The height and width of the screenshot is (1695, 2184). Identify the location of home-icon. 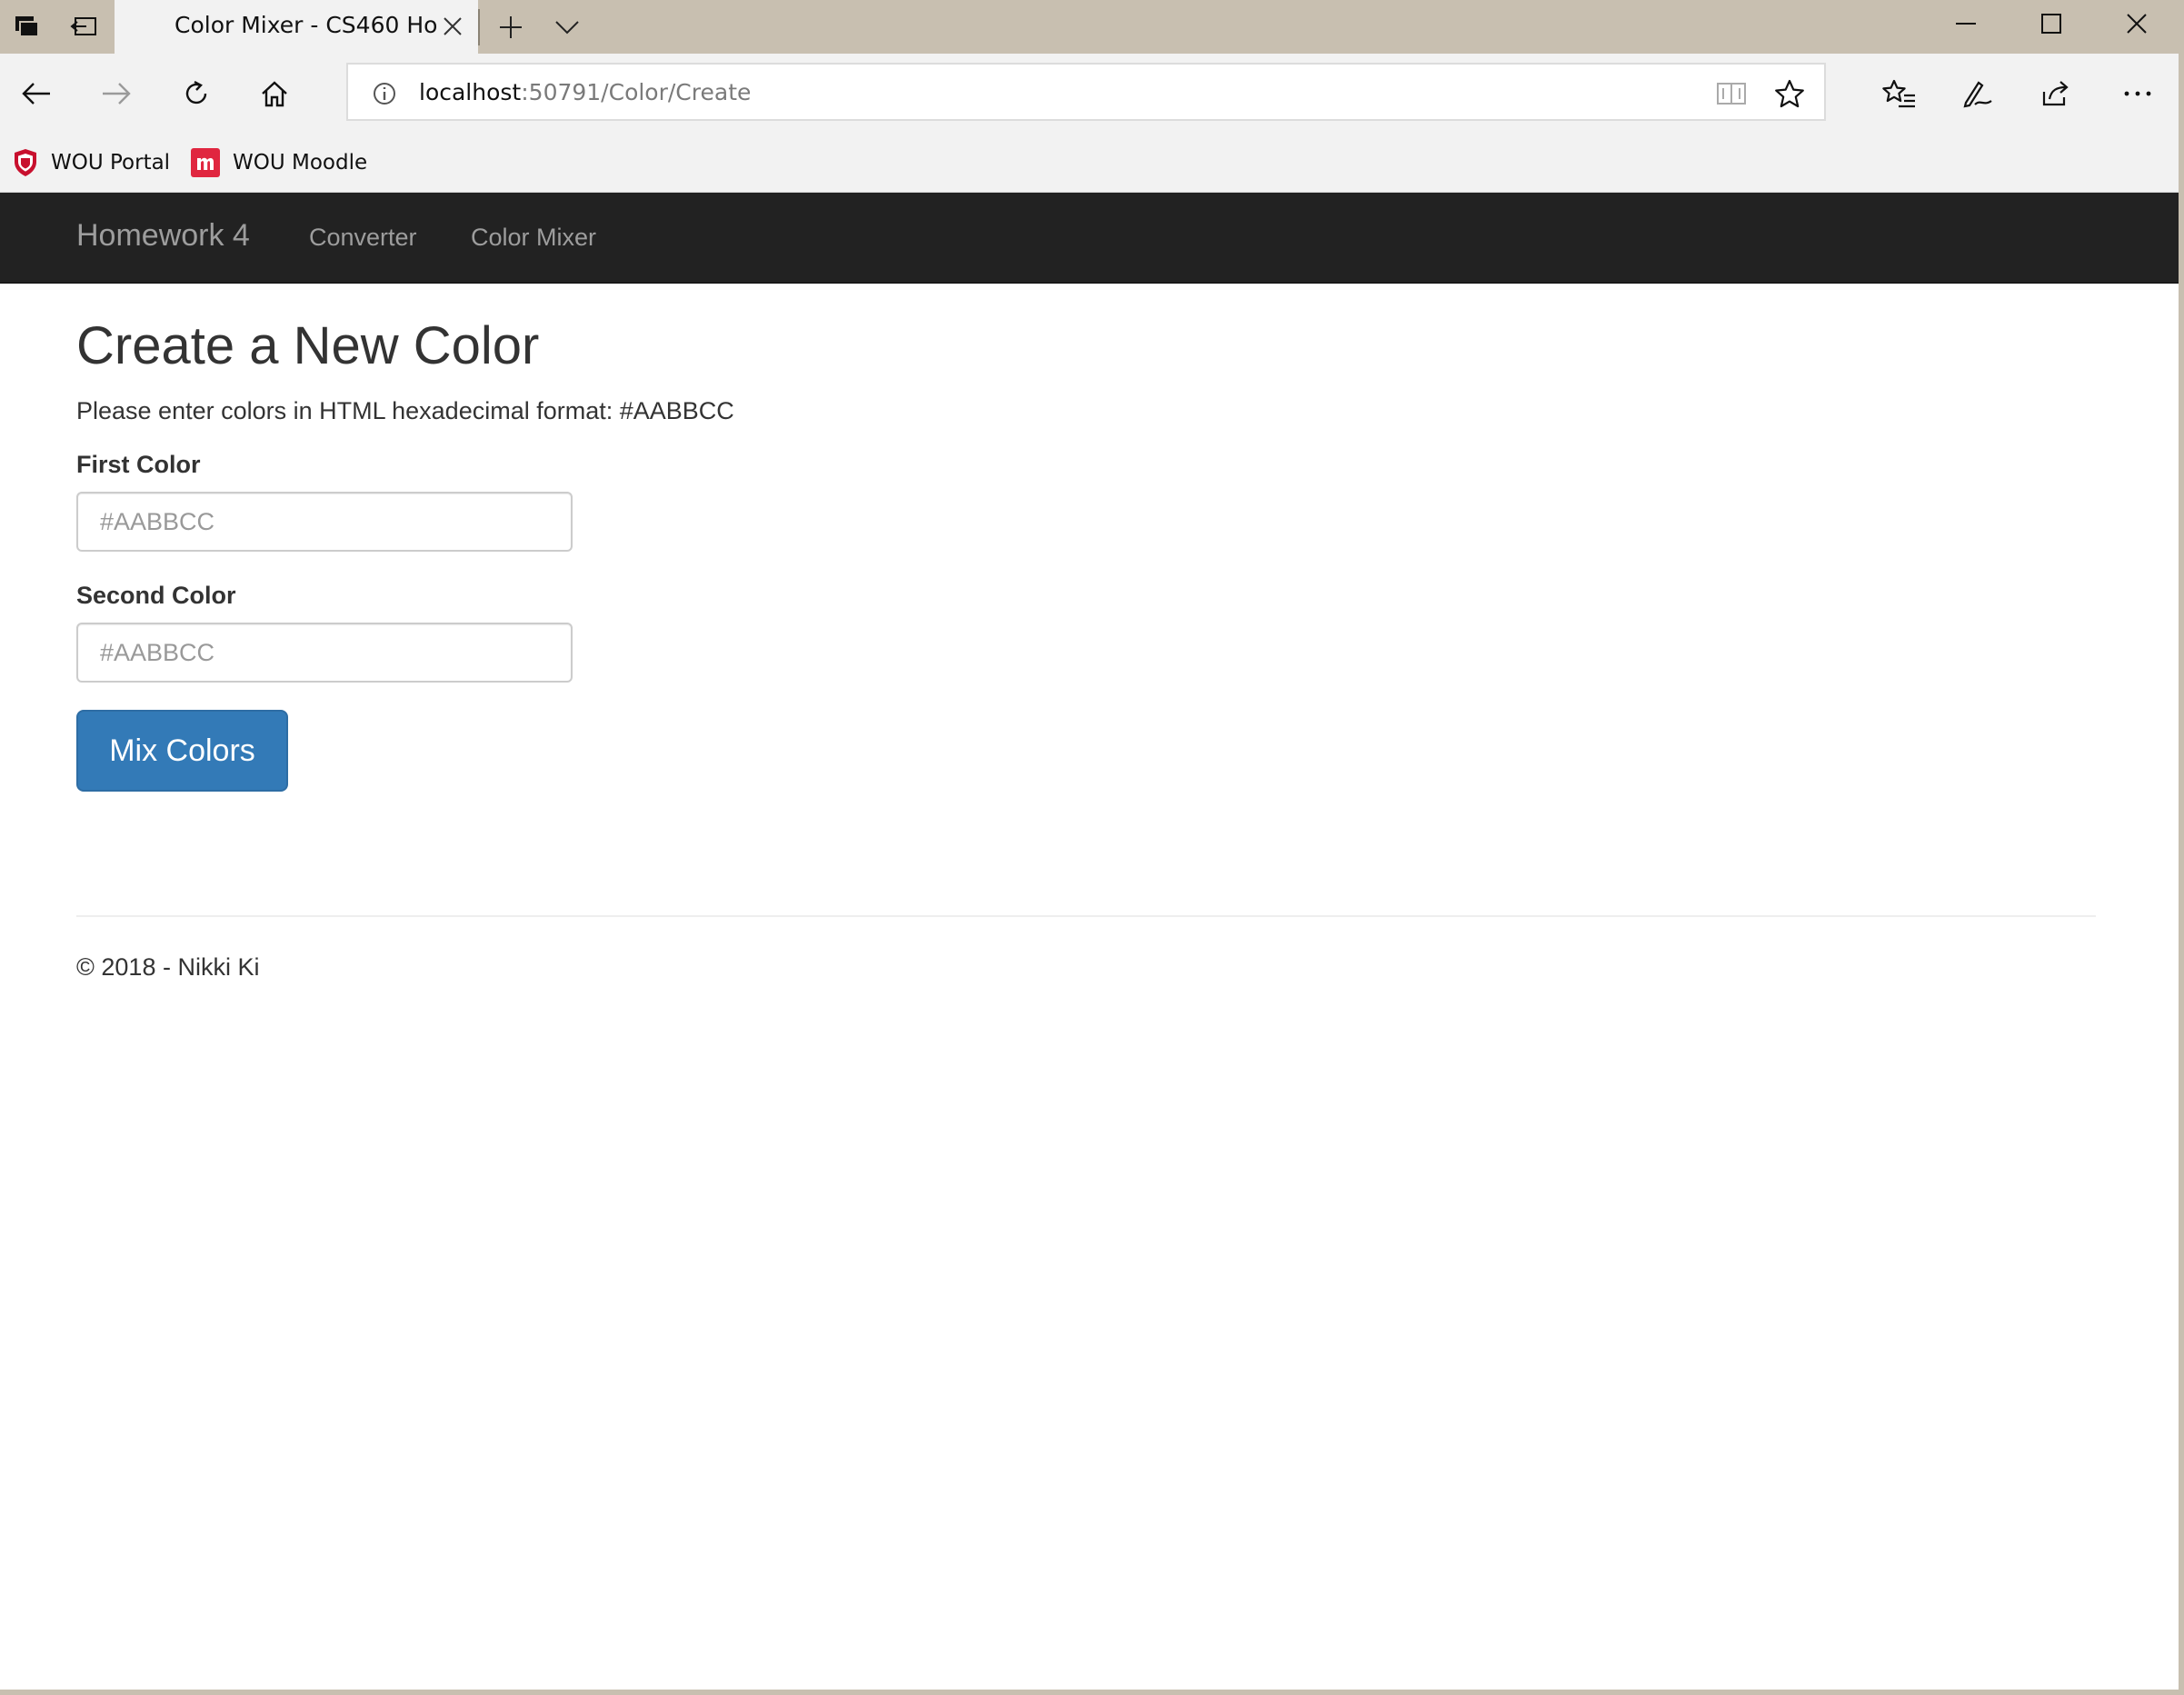
(274, 94).